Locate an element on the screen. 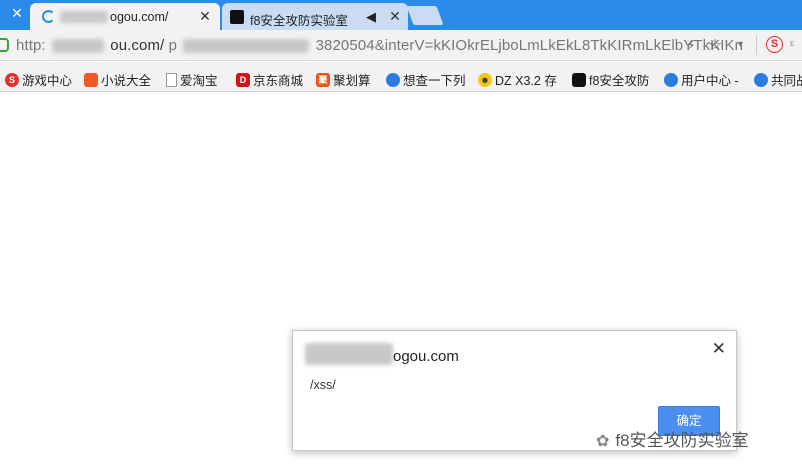 Image resolution: width=802 pixels, height=473 pixels. tab-inactive: f8安全攻防实验室 ◀ ✕ is located at coordinates (315, 16).